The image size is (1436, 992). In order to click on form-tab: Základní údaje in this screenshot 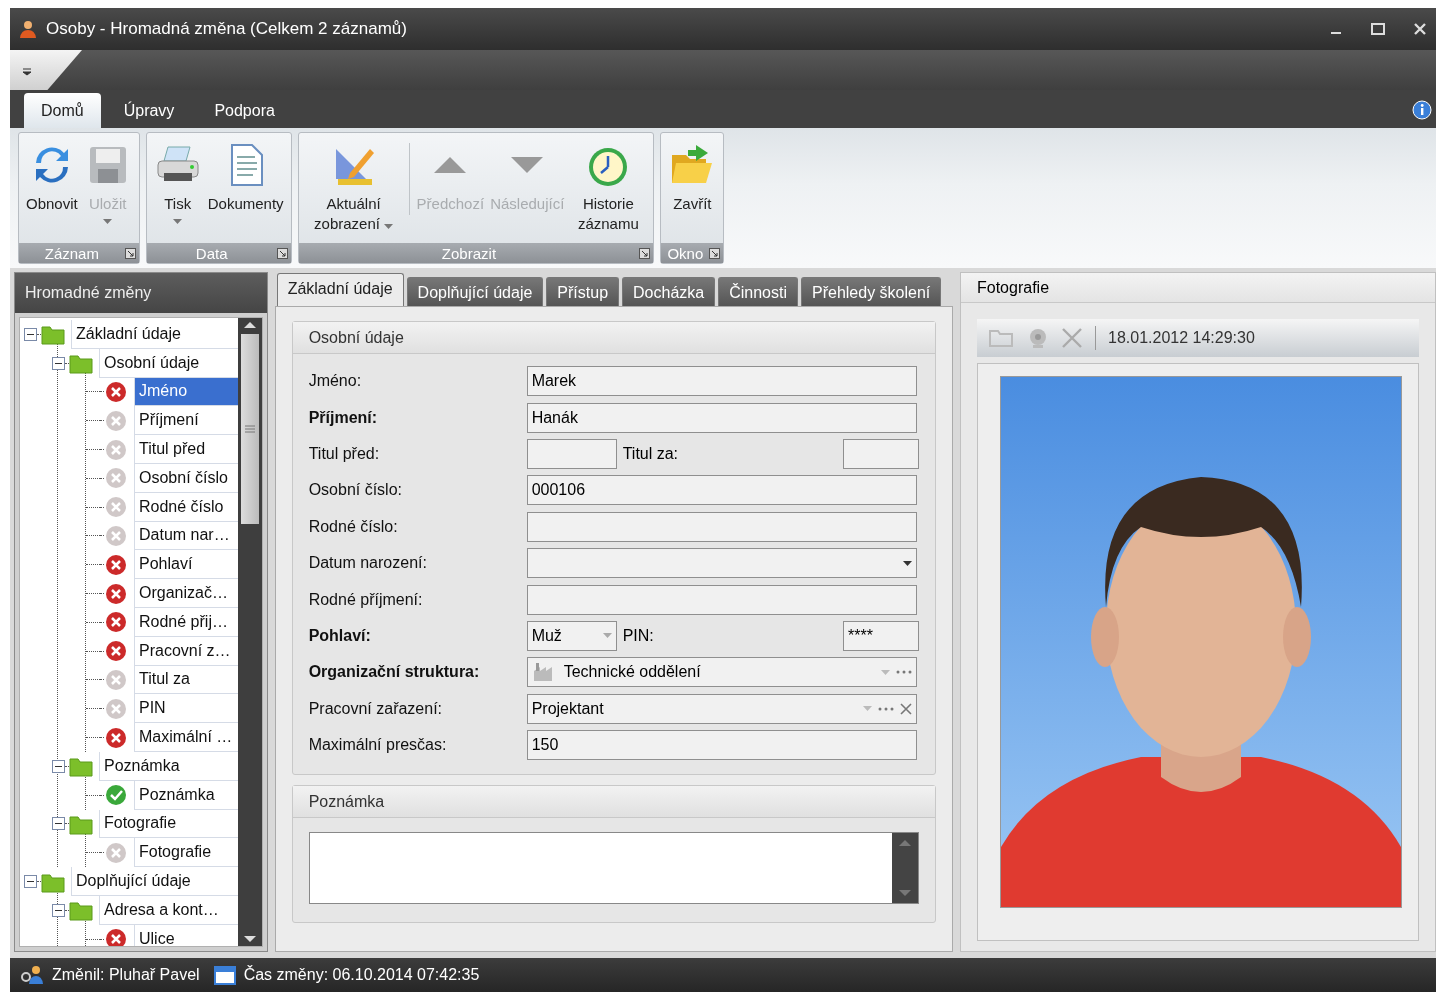, I will do `click(340, 289)`.